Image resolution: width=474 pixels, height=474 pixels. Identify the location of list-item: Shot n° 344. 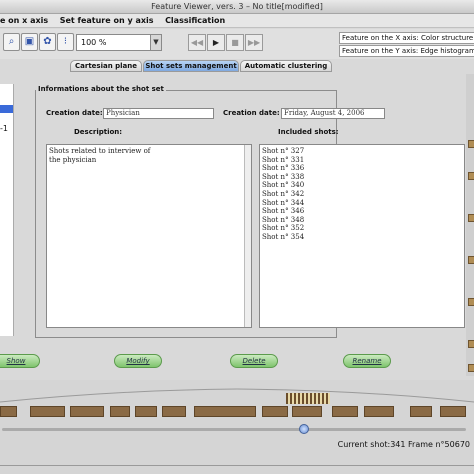
(362, 203).